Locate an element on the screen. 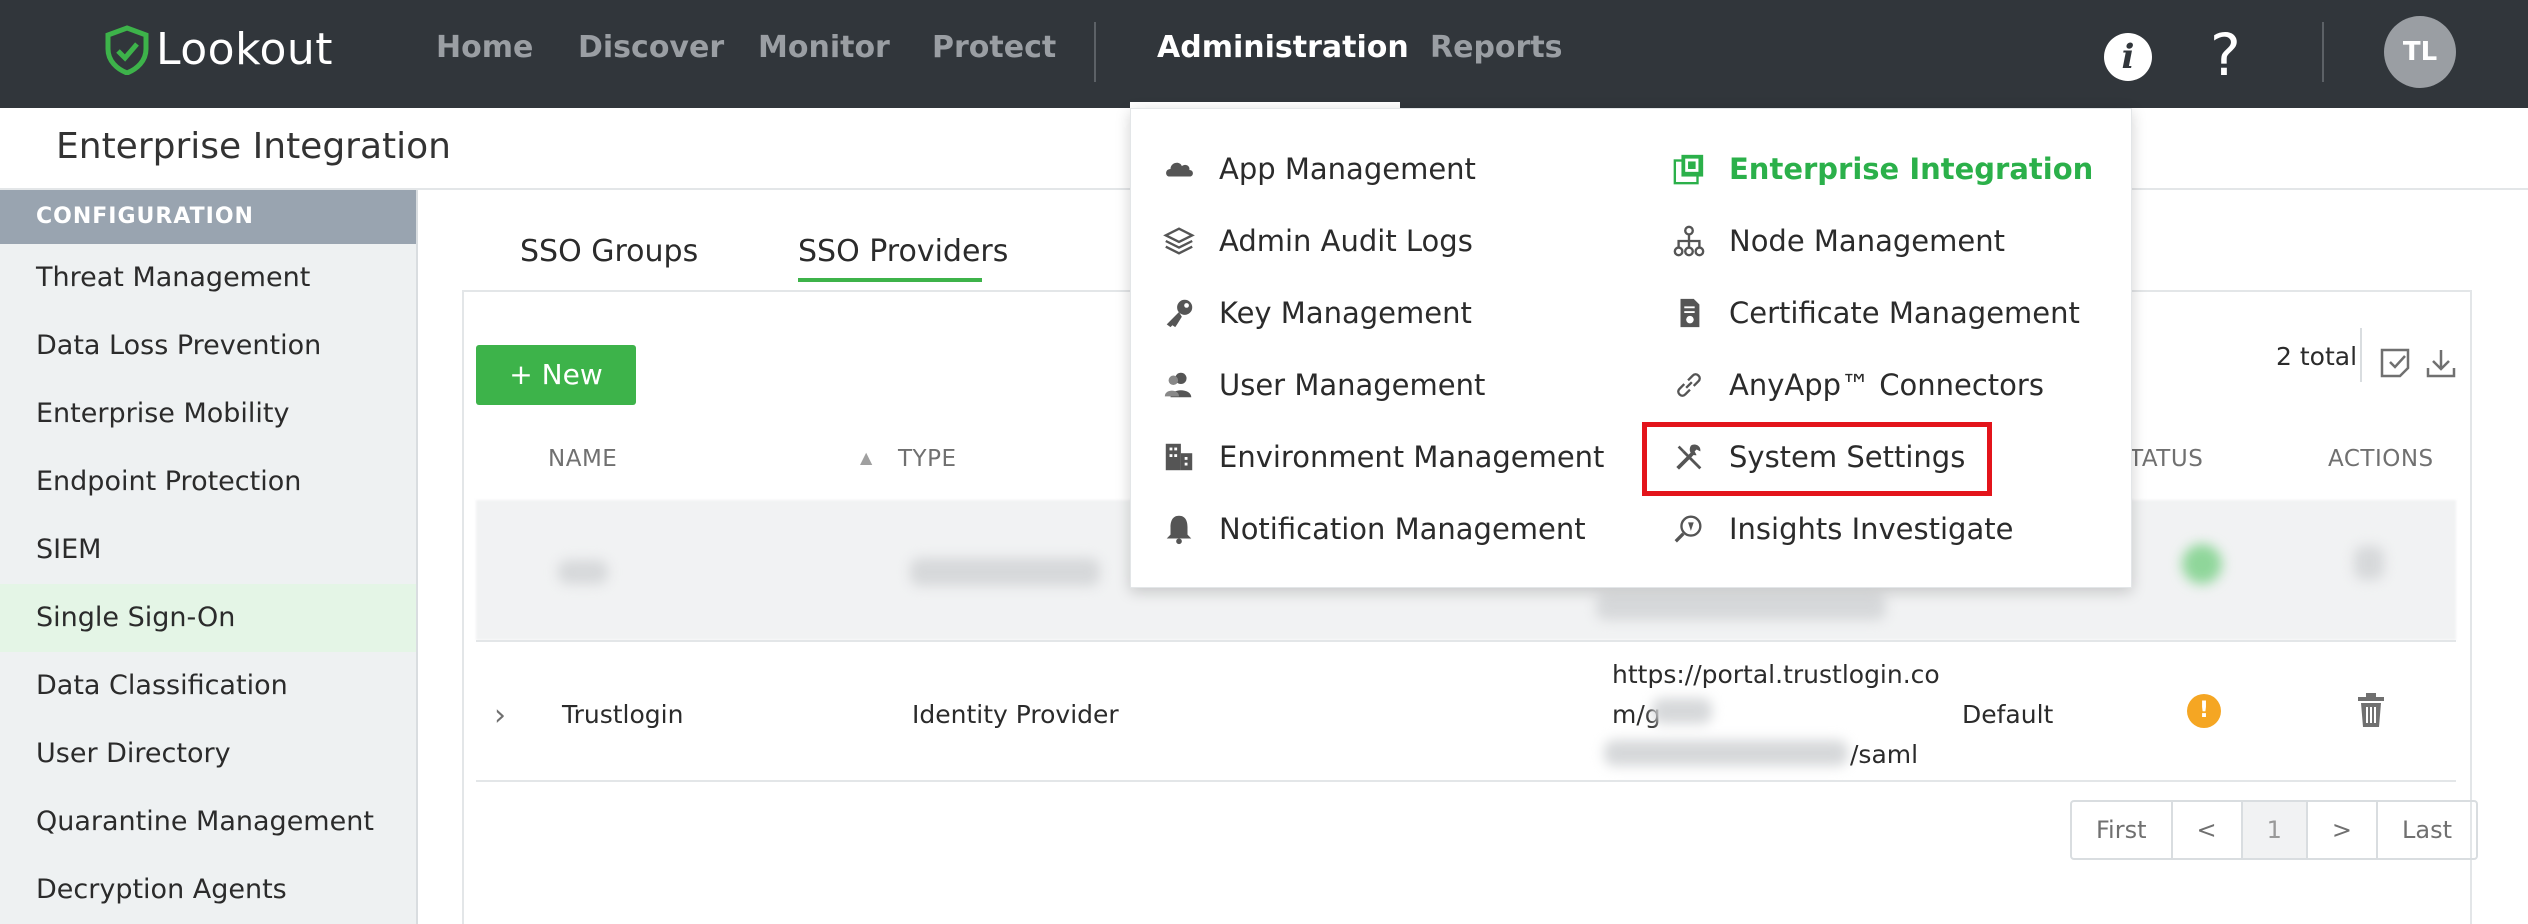 The height and width of the screenshot is (924, 2528). menu-item-label: Admin Audit Logs is located at coordinates (1346, 241).